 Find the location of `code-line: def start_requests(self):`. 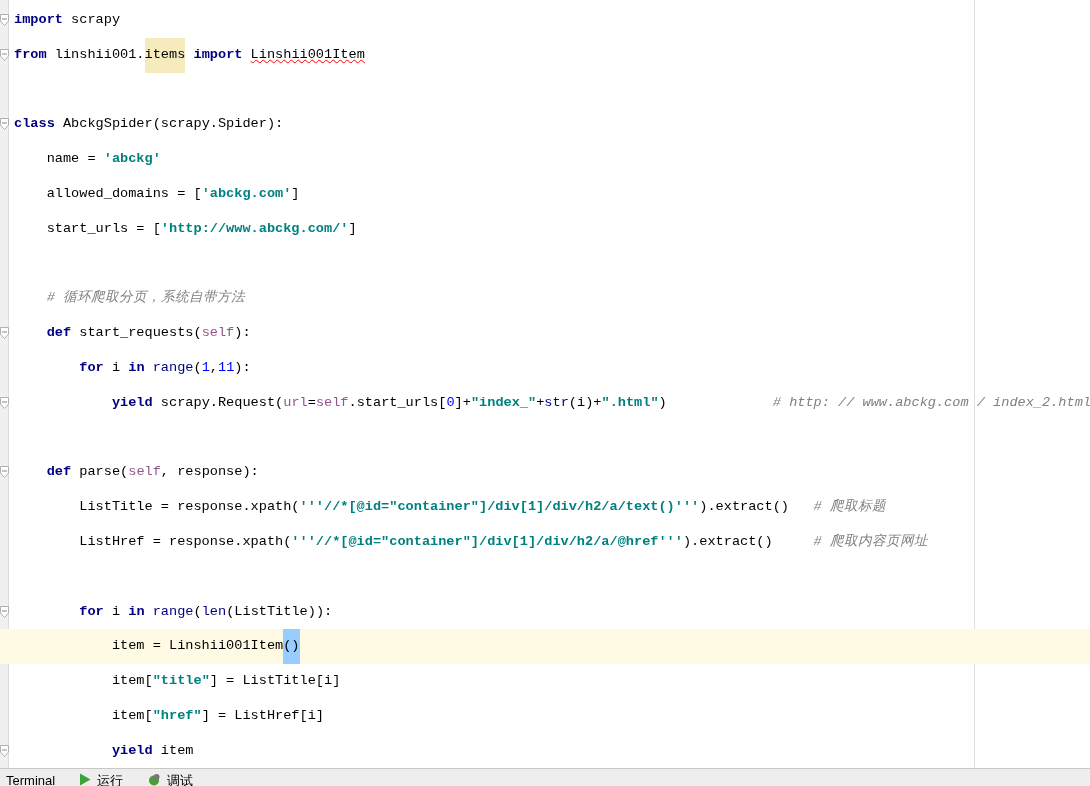

code-line: def start_requests(self): is located at coordinates (148, 333).